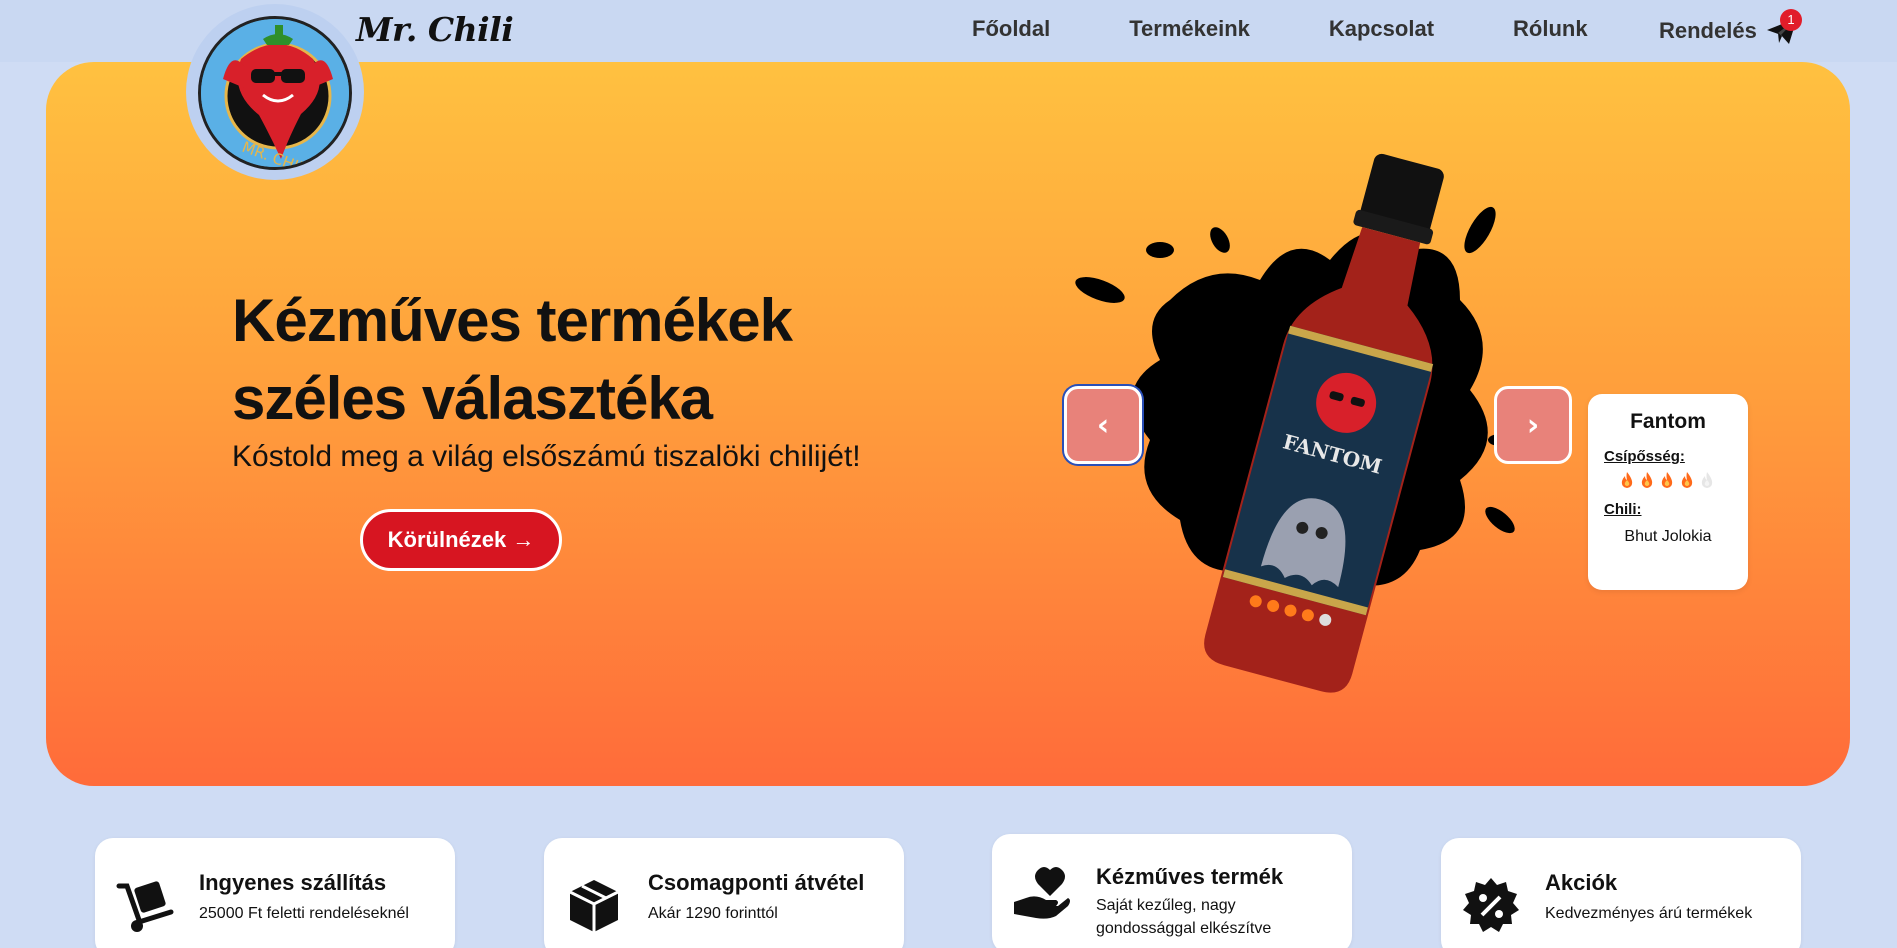  I want to click on hero-title: Kézműves termékek széles választéka, so click(512, 359).